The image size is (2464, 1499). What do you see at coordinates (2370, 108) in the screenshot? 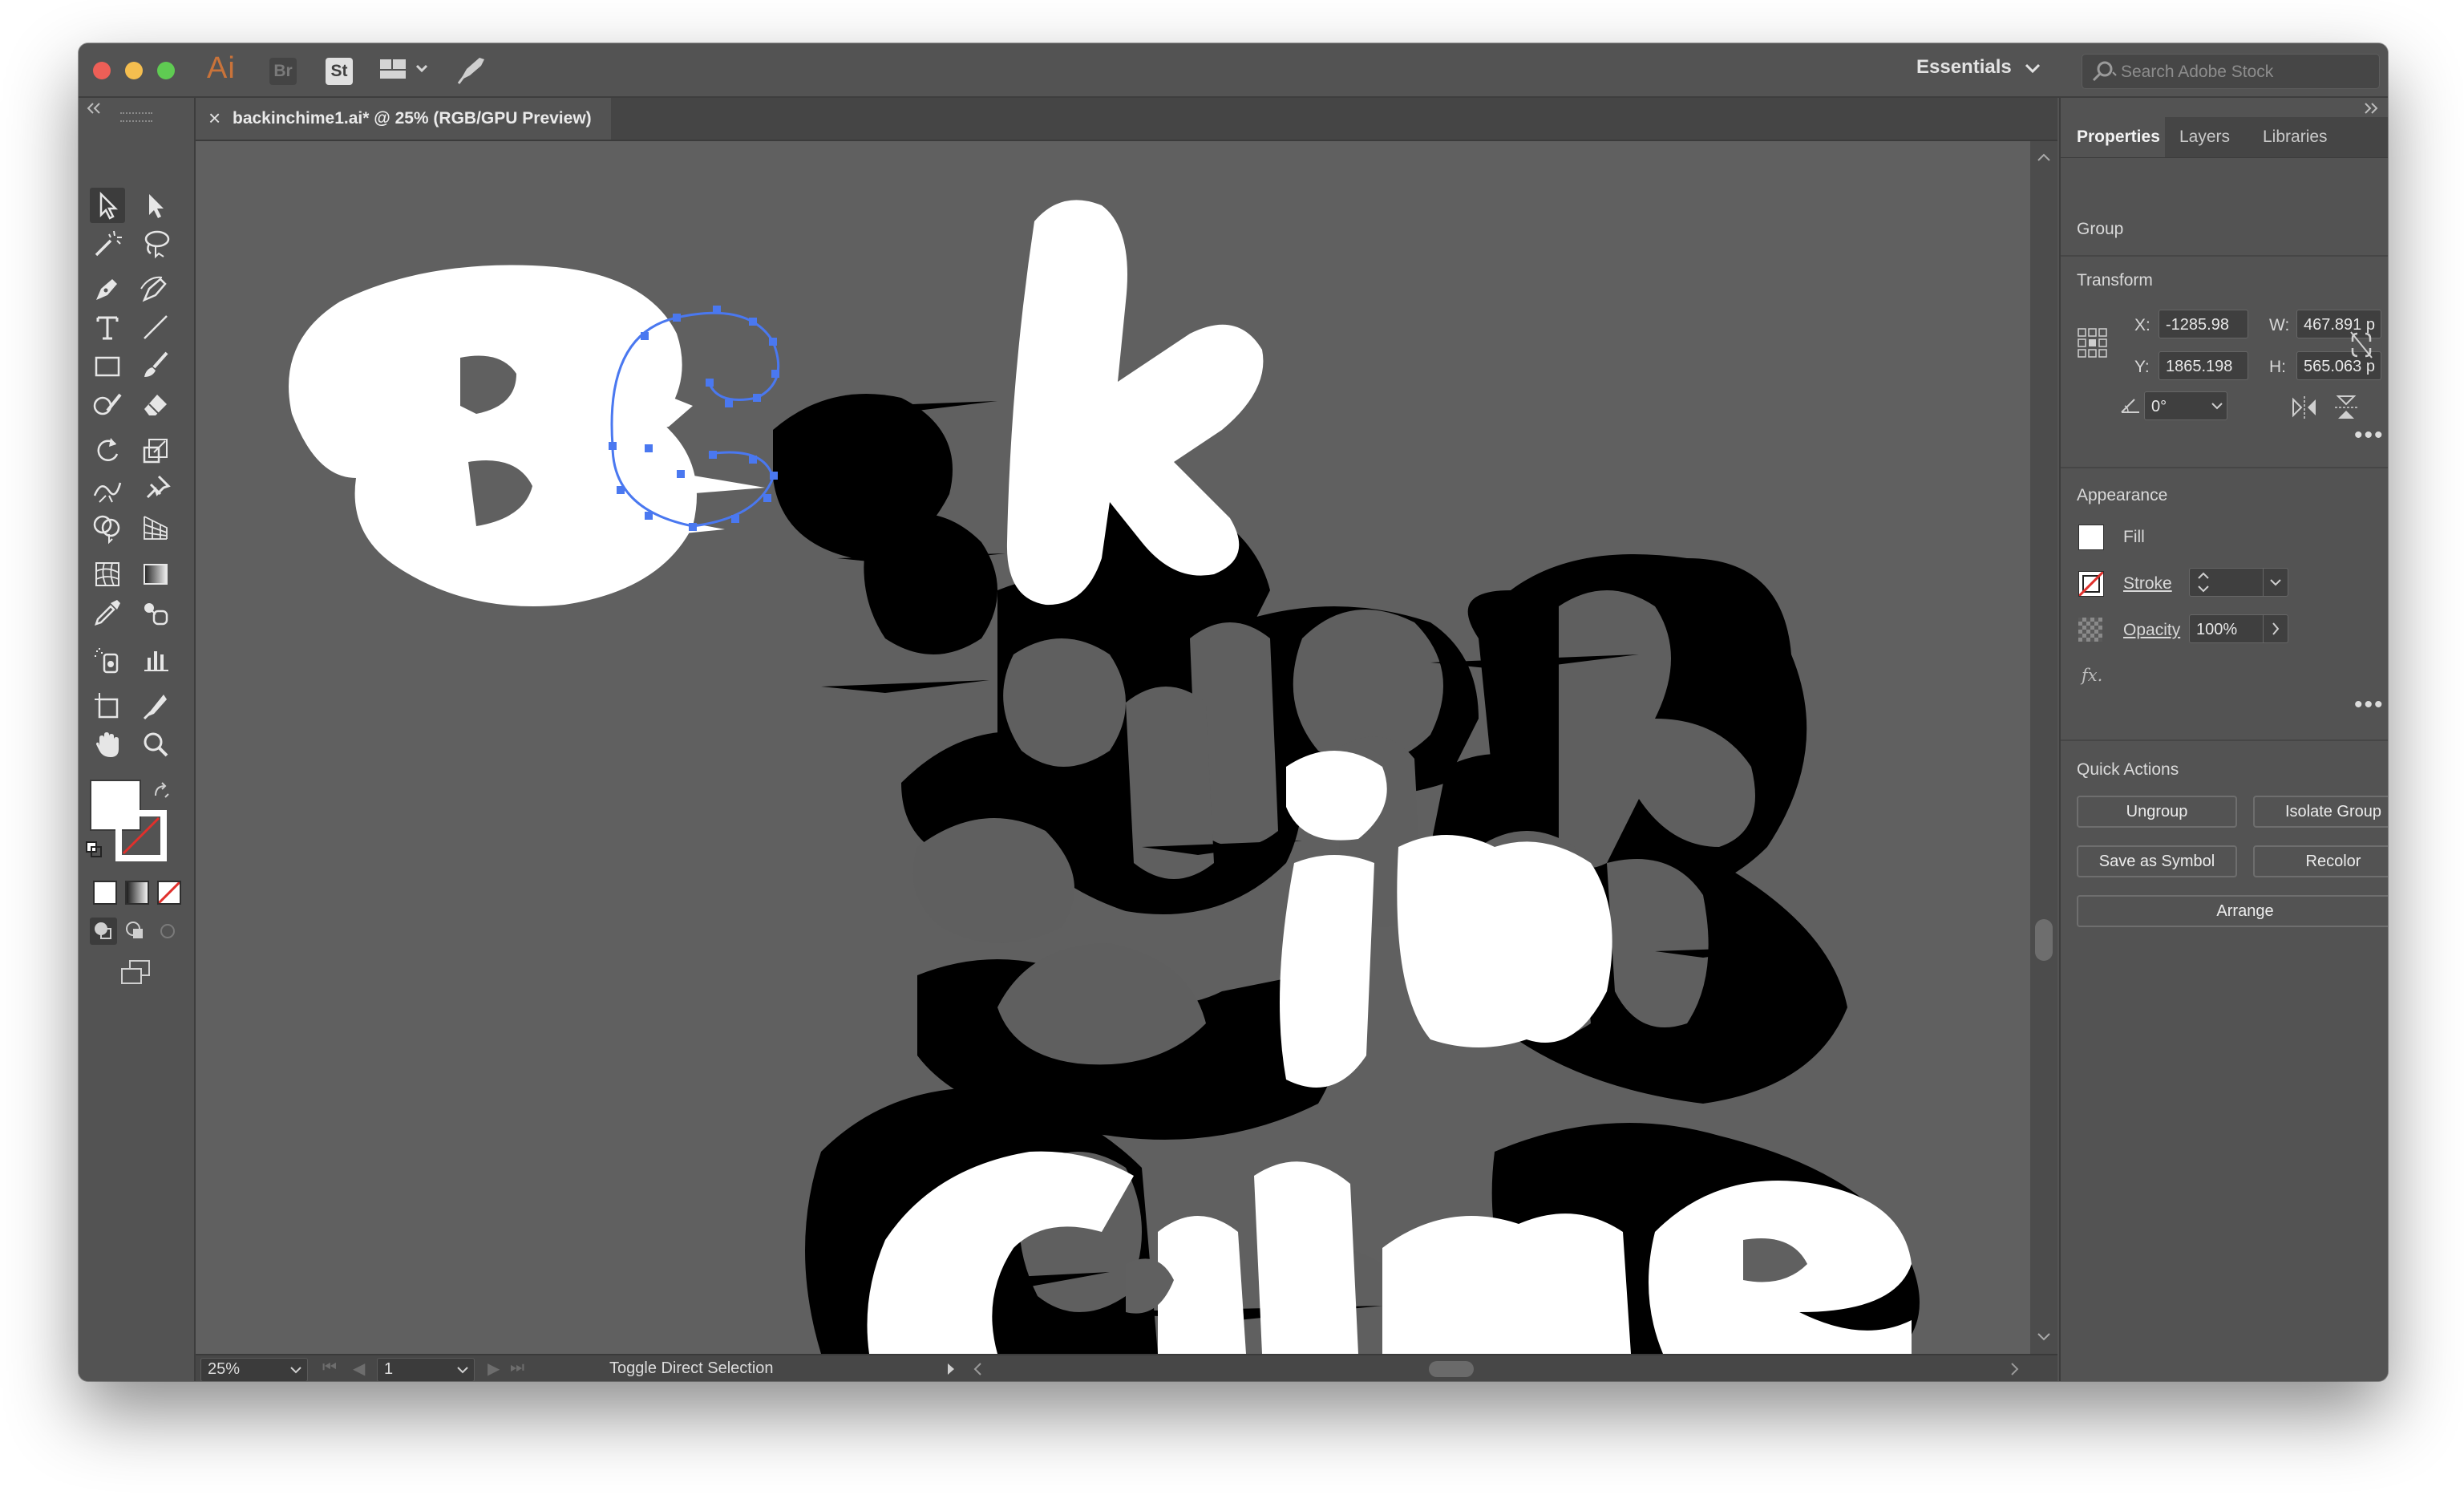
I see `expand-panel-icon` at bounding box center [2370, 108].